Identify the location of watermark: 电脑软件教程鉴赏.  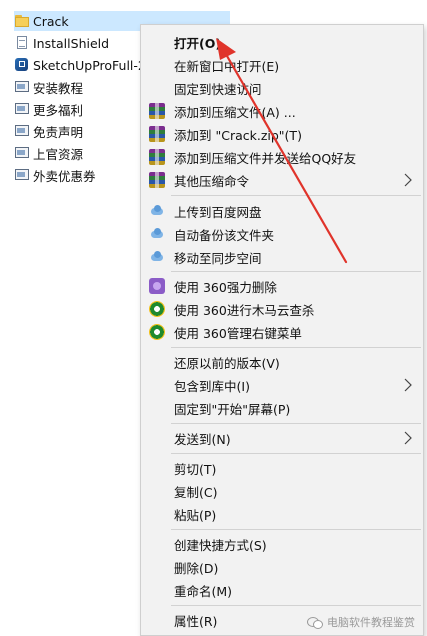
(361, 622).